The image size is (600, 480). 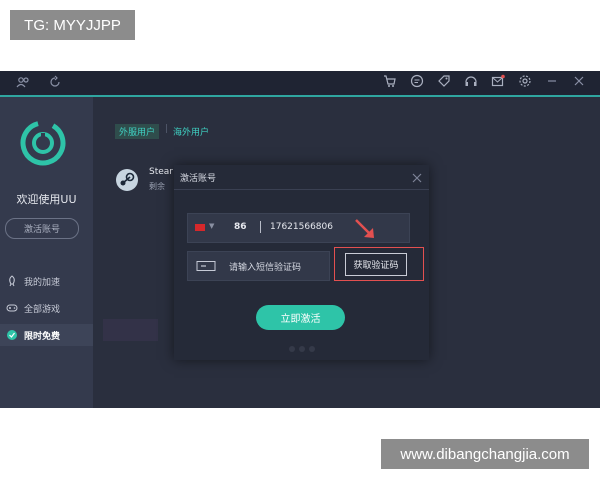 What do you see at coordinates (198, 179) in the screenshot?
I see `dialog-title: 激活账号` at bounding box center [198, 179].